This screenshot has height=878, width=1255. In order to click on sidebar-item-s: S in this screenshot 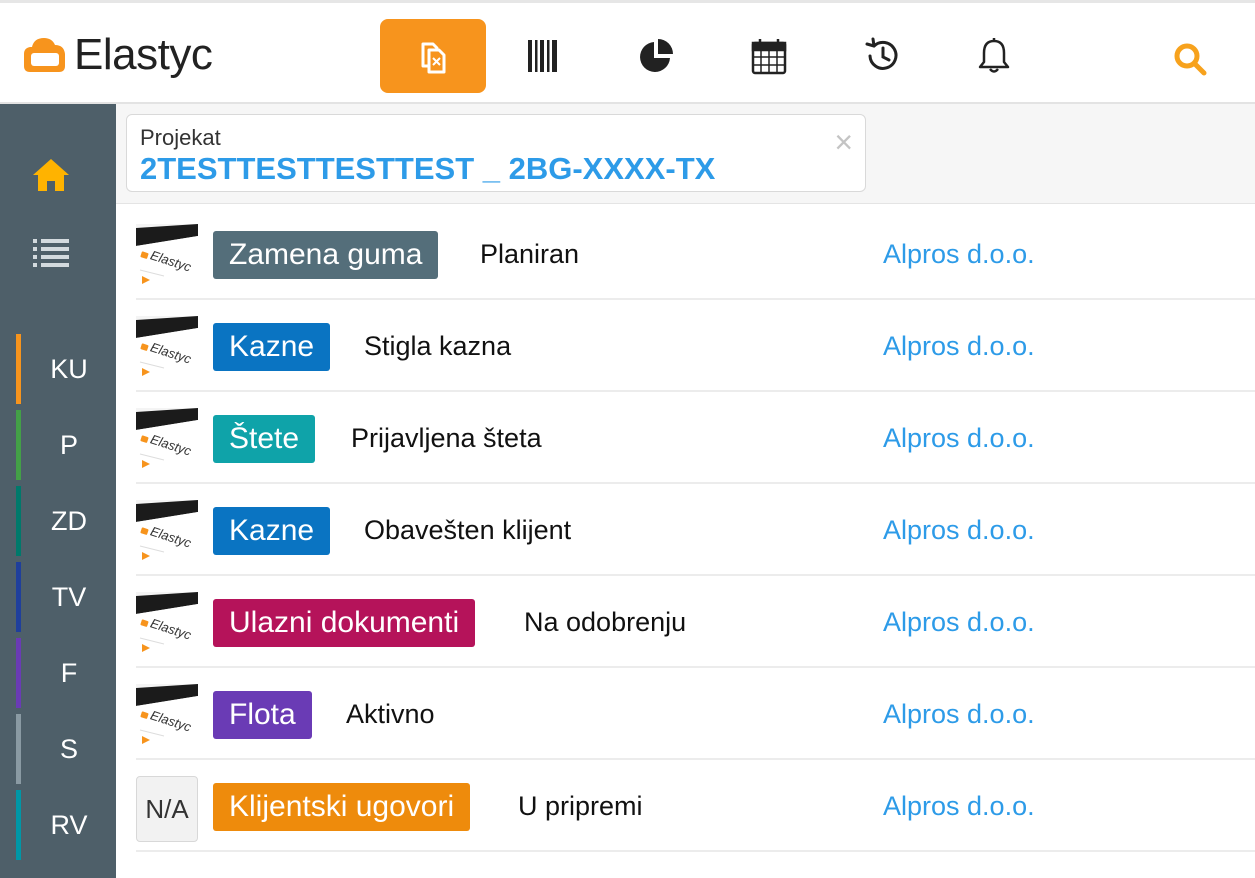, I will do `click(65, 749)`.